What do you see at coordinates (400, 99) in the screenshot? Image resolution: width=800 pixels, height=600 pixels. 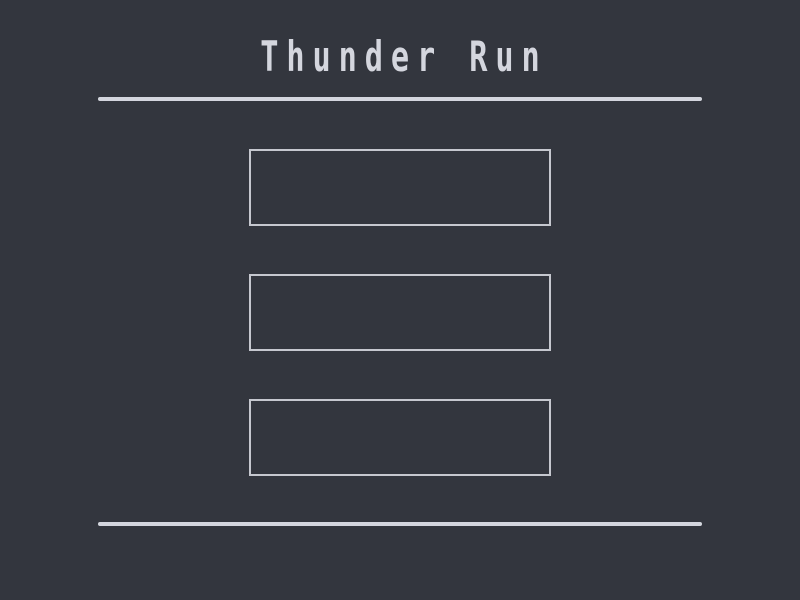 I see `top-divider` at bounding box center [400, 99].